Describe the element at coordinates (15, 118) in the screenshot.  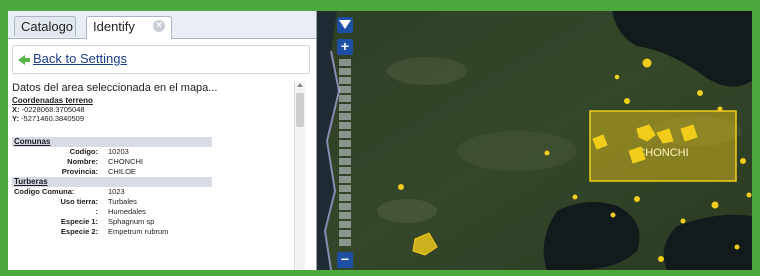
I see `coordinate-y-label: Y:` at that location.